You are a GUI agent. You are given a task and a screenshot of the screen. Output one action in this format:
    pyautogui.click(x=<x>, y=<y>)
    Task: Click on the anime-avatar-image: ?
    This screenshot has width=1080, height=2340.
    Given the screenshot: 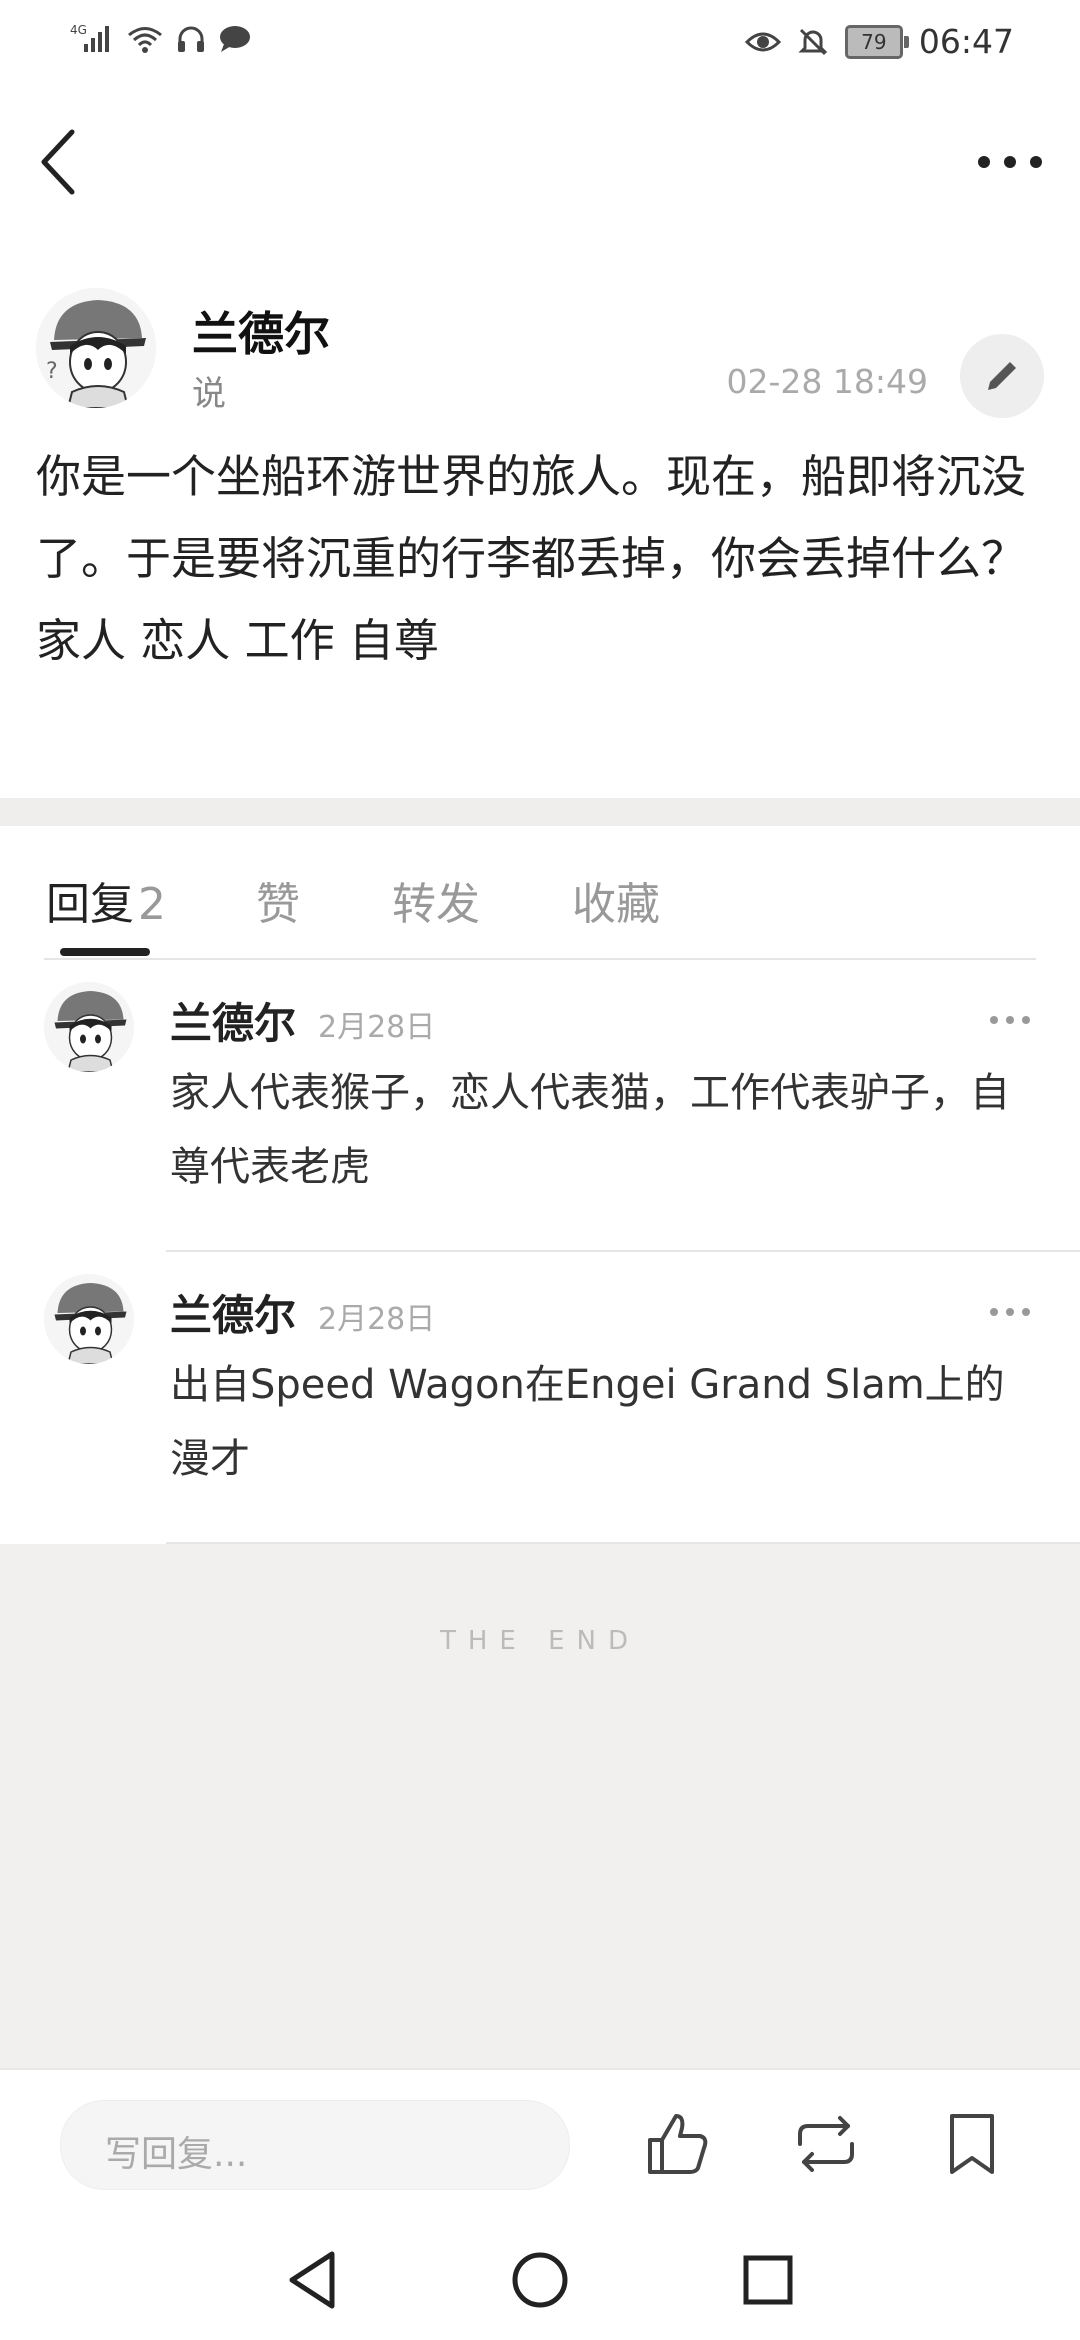 What is the action you would take?
    pyautogui.click(x=96, y=348)
    